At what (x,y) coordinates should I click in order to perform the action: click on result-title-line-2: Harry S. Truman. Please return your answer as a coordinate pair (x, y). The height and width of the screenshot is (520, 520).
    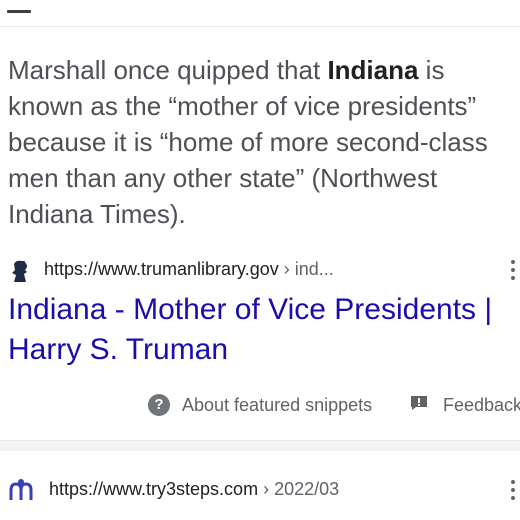
    Looking at the image, I should click on (264, 350).